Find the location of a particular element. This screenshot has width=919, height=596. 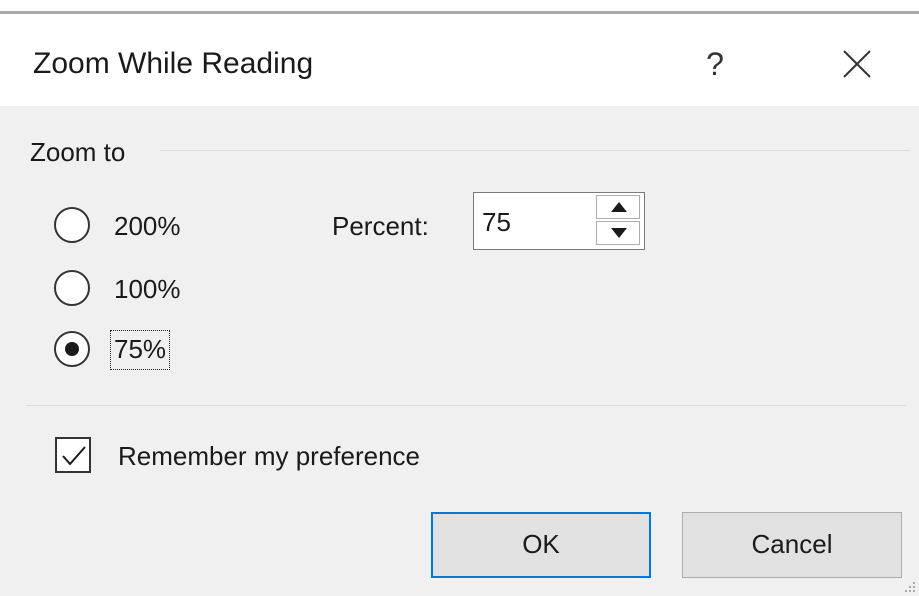

percent-spinbox: 75 is located at coordinates (559, 221).